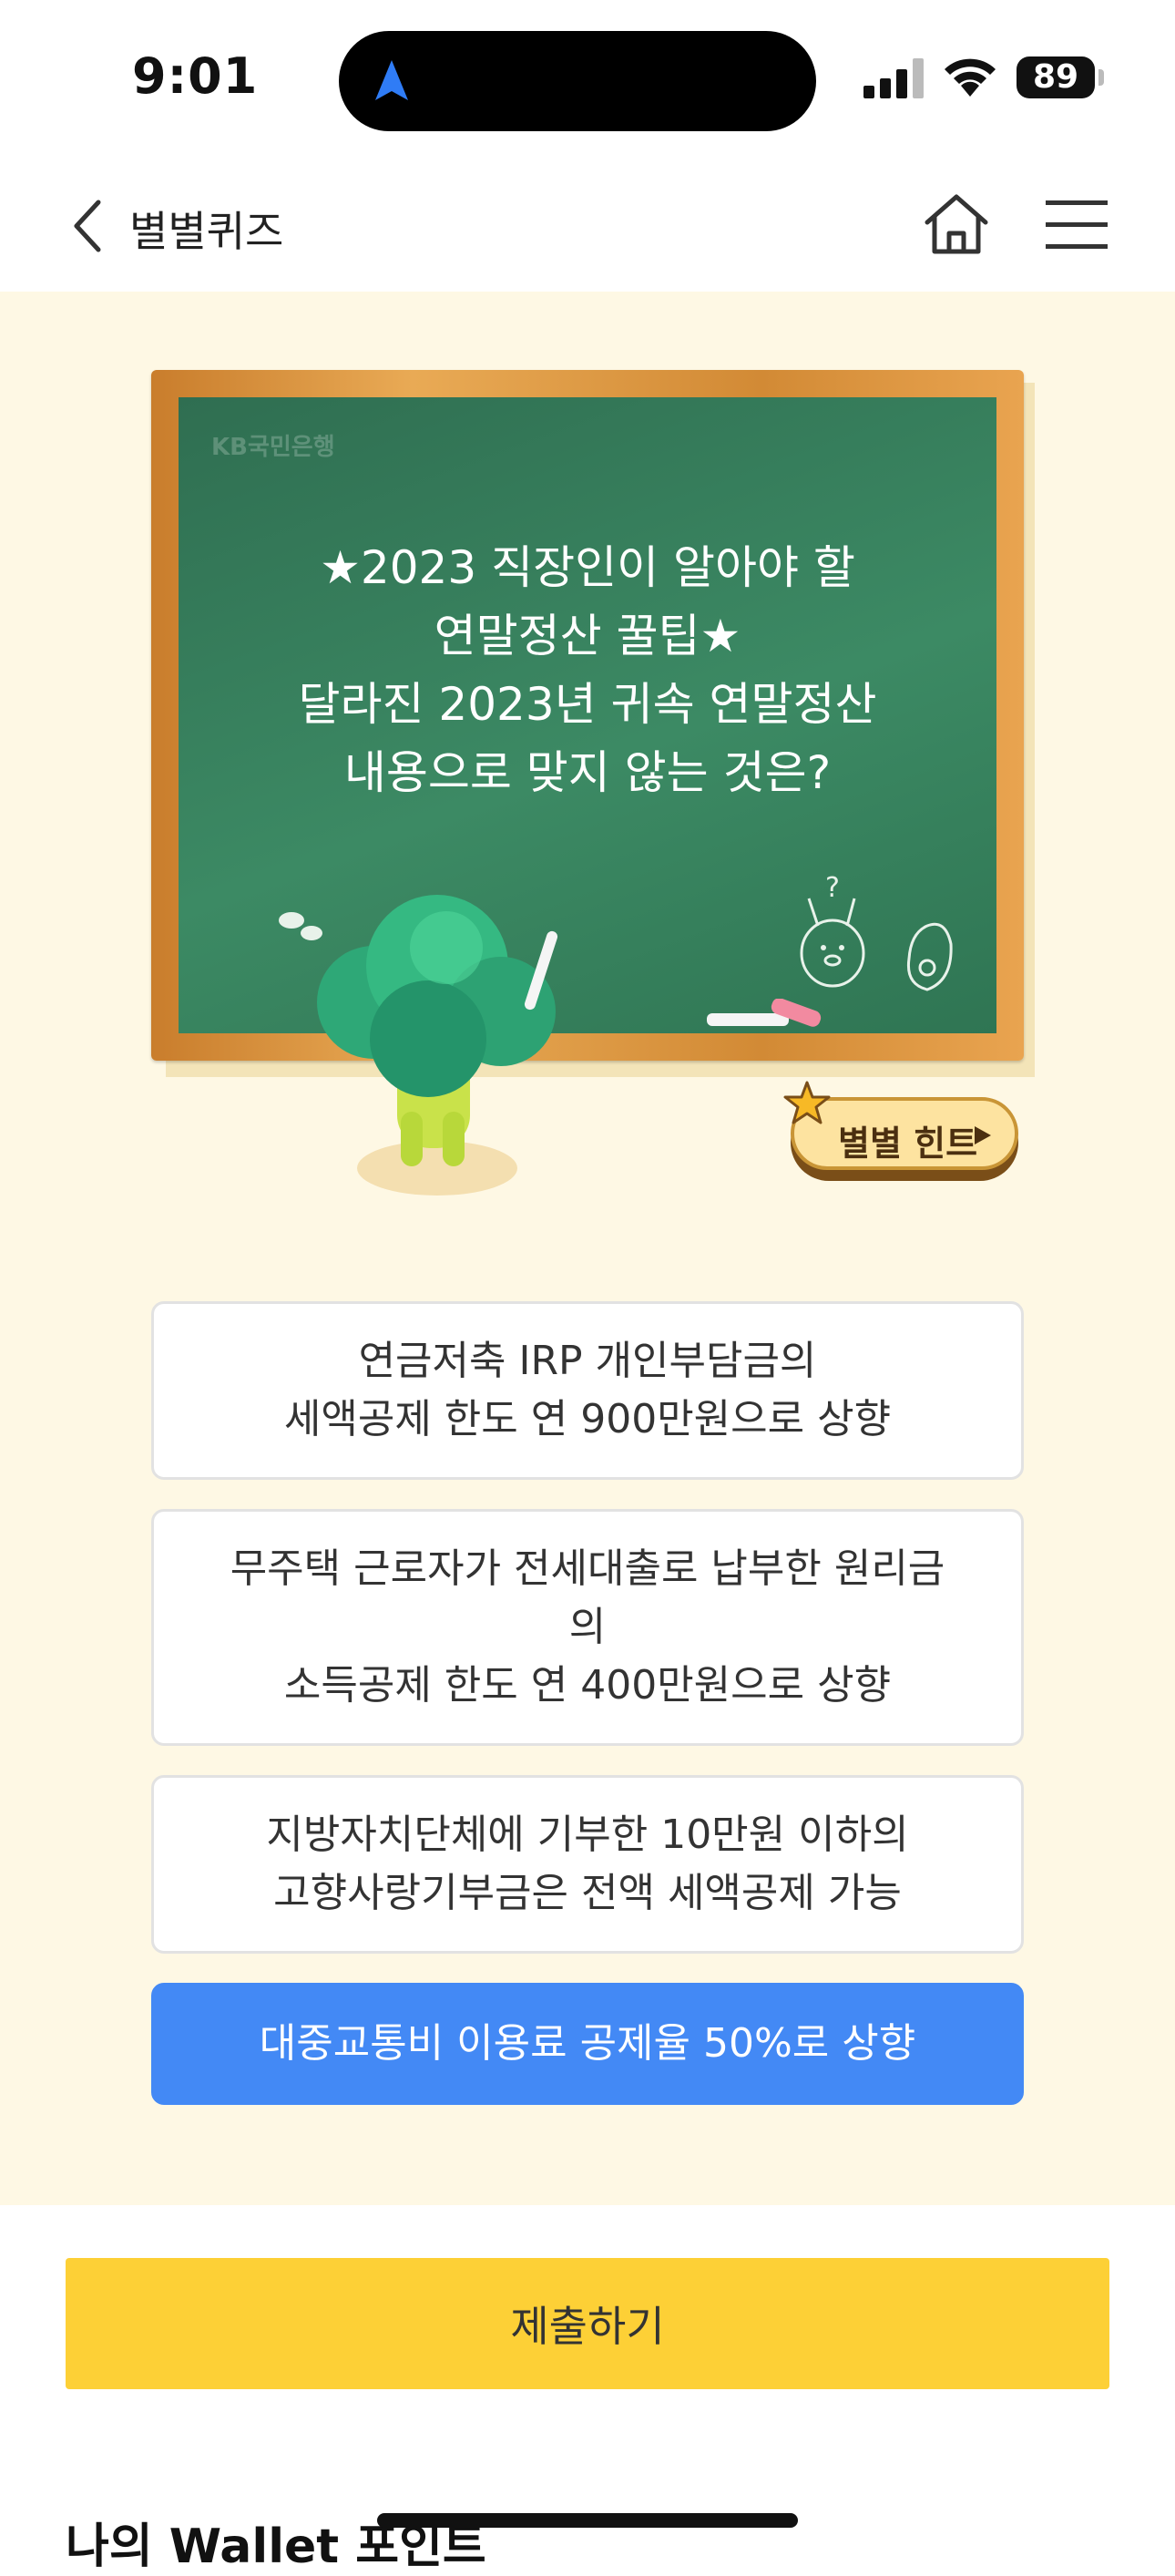  Describe the element at coordinates (908, 1144) in the screenshot. I see `hint-label: 별별 힌트` at that location.